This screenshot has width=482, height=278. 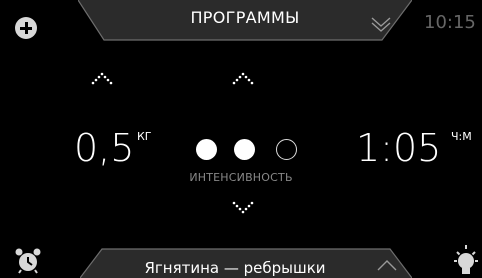 What do you see at coordinates (450, 22) in the screenshot?
I see `clock: 10:15` at bounding box center [450, 22].